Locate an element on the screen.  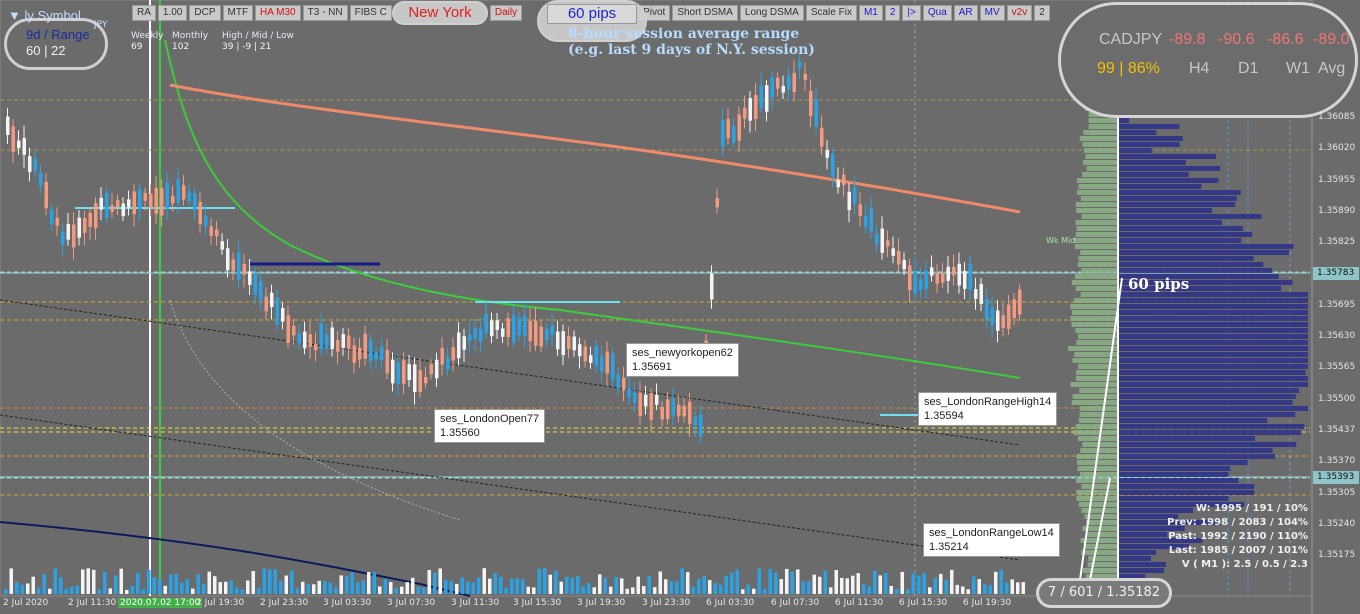
toolbar-button-13: Scale Fix is located at coordinates (831, 13).